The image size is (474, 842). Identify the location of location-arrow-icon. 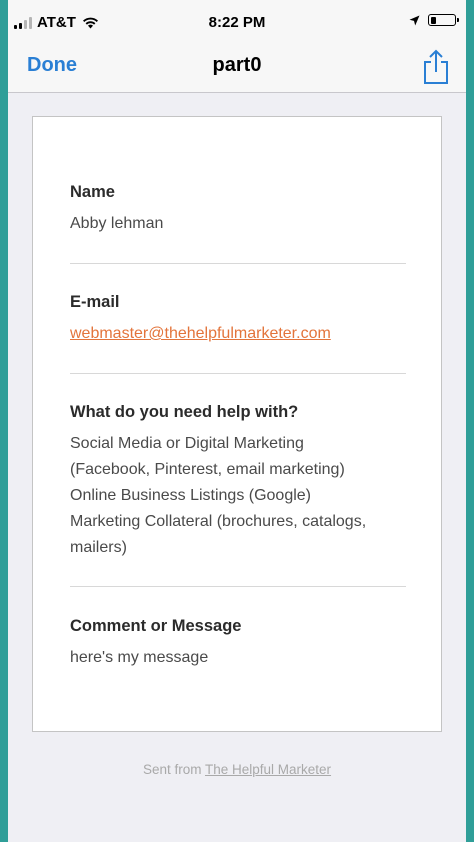
(414, 20).